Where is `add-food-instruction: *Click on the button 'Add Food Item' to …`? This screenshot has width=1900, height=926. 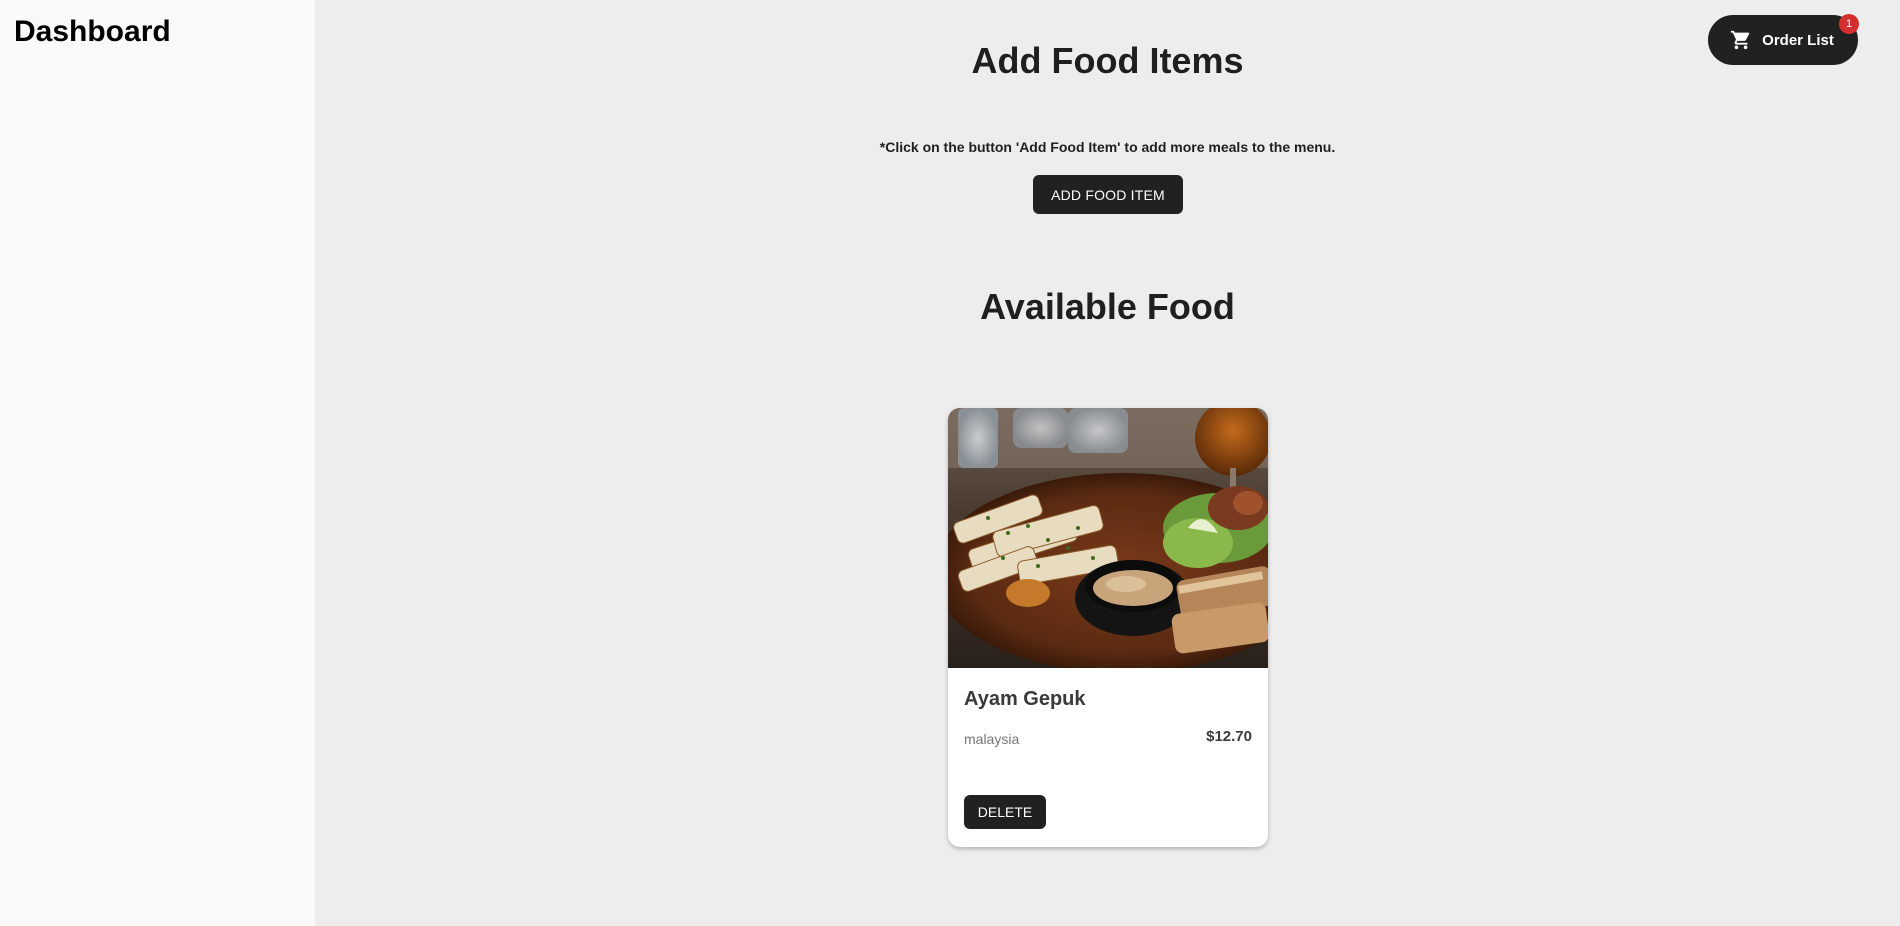 add-food-instruction: *Click on the button 'Add Food Item' to … is located at coordinates (1107, 147).